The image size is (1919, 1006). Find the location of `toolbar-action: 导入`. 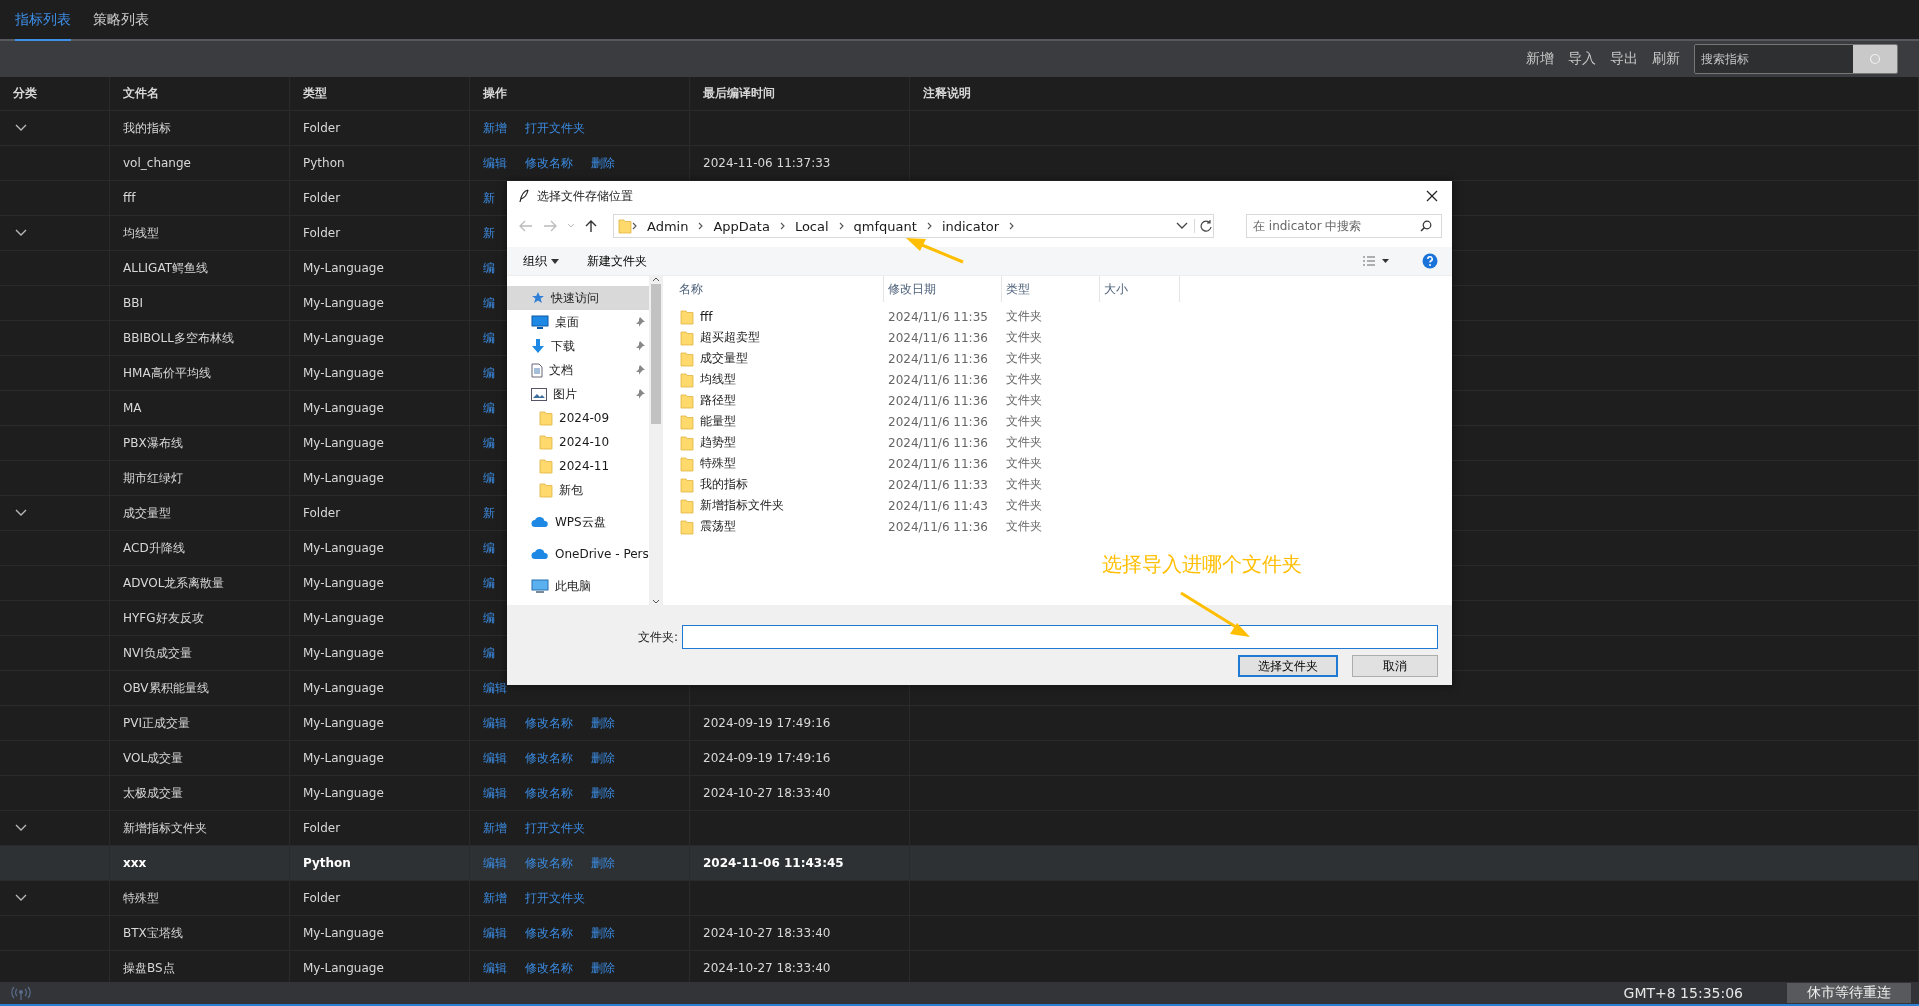

toolbar-action: 导入 is located at coordinates (1582, 59).